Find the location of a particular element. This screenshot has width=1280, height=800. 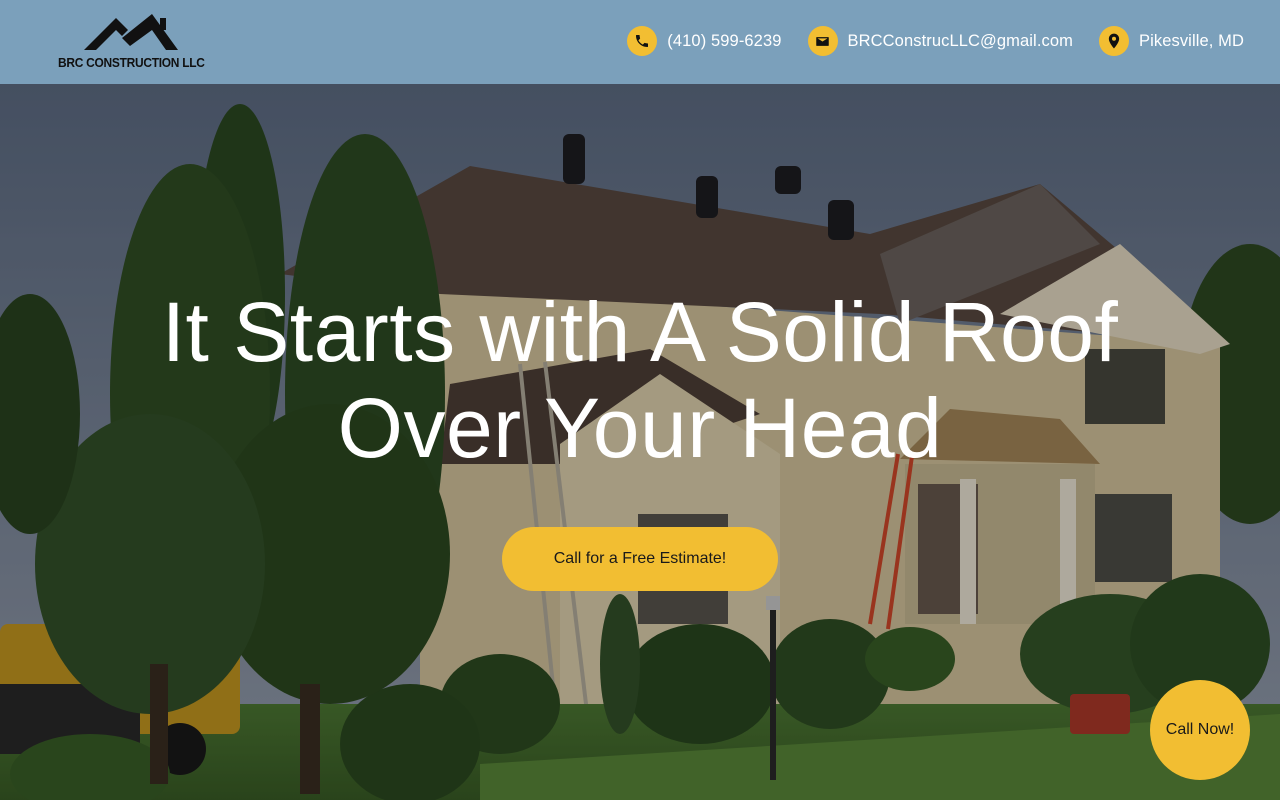

brand-name: BRC CONSTRUCTION LLC is located at coordinates (131, 62).